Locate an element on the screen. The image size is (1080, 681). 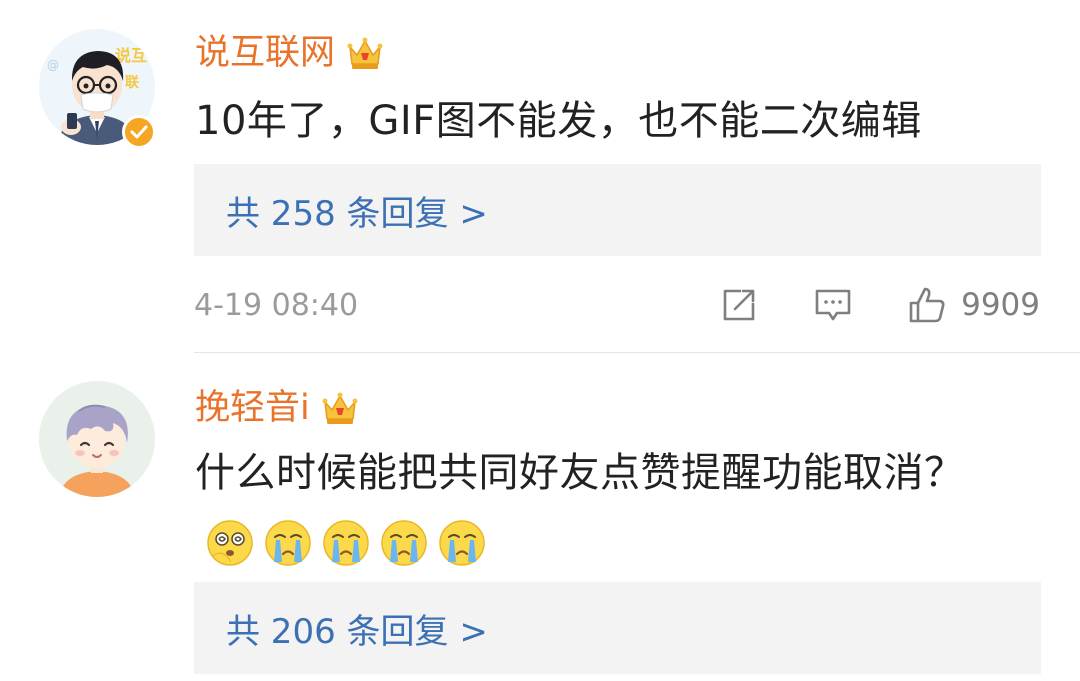
username: 挽轻音i is located at coordinates (252, 408).